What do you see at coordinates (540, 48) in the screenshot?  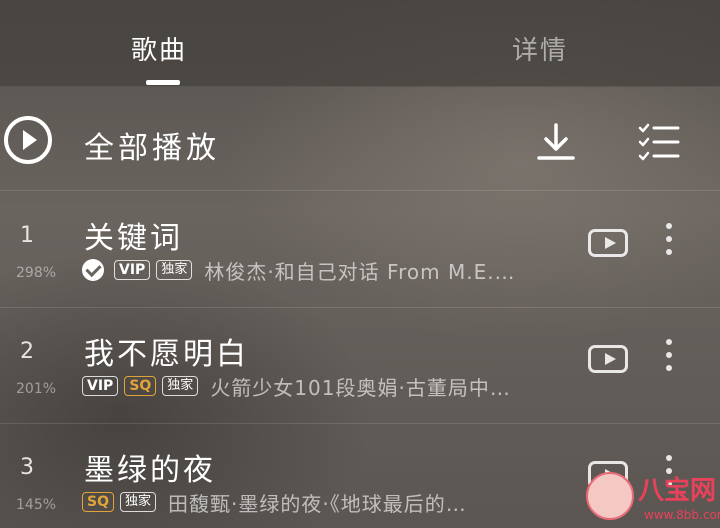 I see `tab-details: 详情` at bounding box center [540, 48].